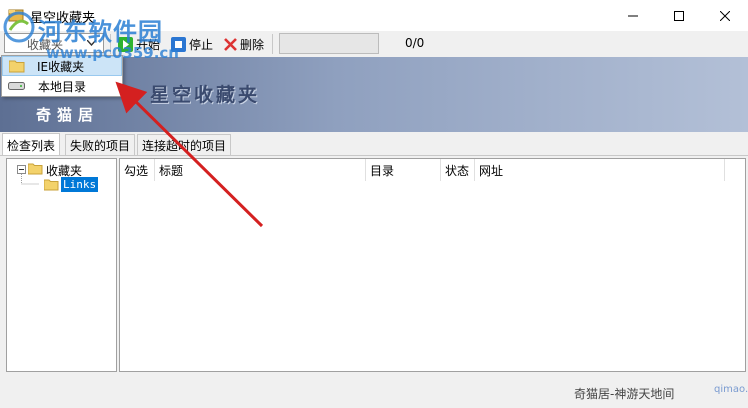 The width and height of the screenshot is (748, 408). Describe the element at coordinates (731, 389) in the screenshot. I see `corner-watermark: qimao.cn` at that location.